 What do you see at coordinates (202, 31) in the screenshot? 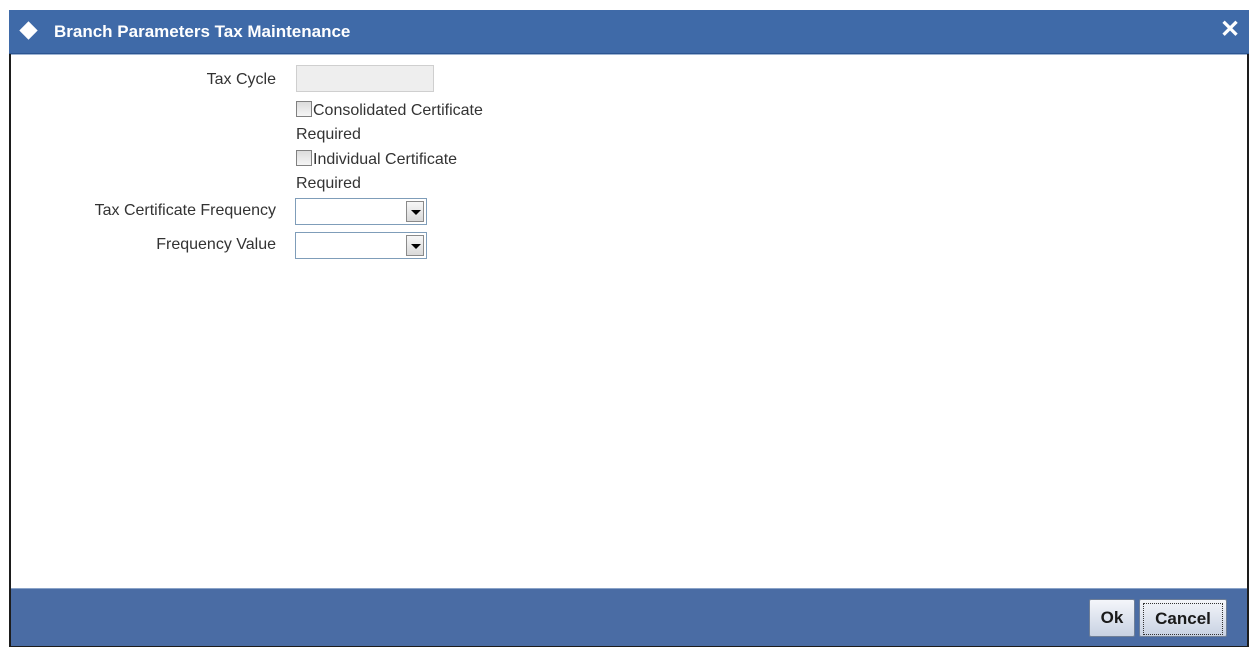
I see `dialog-title: Branch Parameters Tax Maintenance` at bounding box center [202, 31].